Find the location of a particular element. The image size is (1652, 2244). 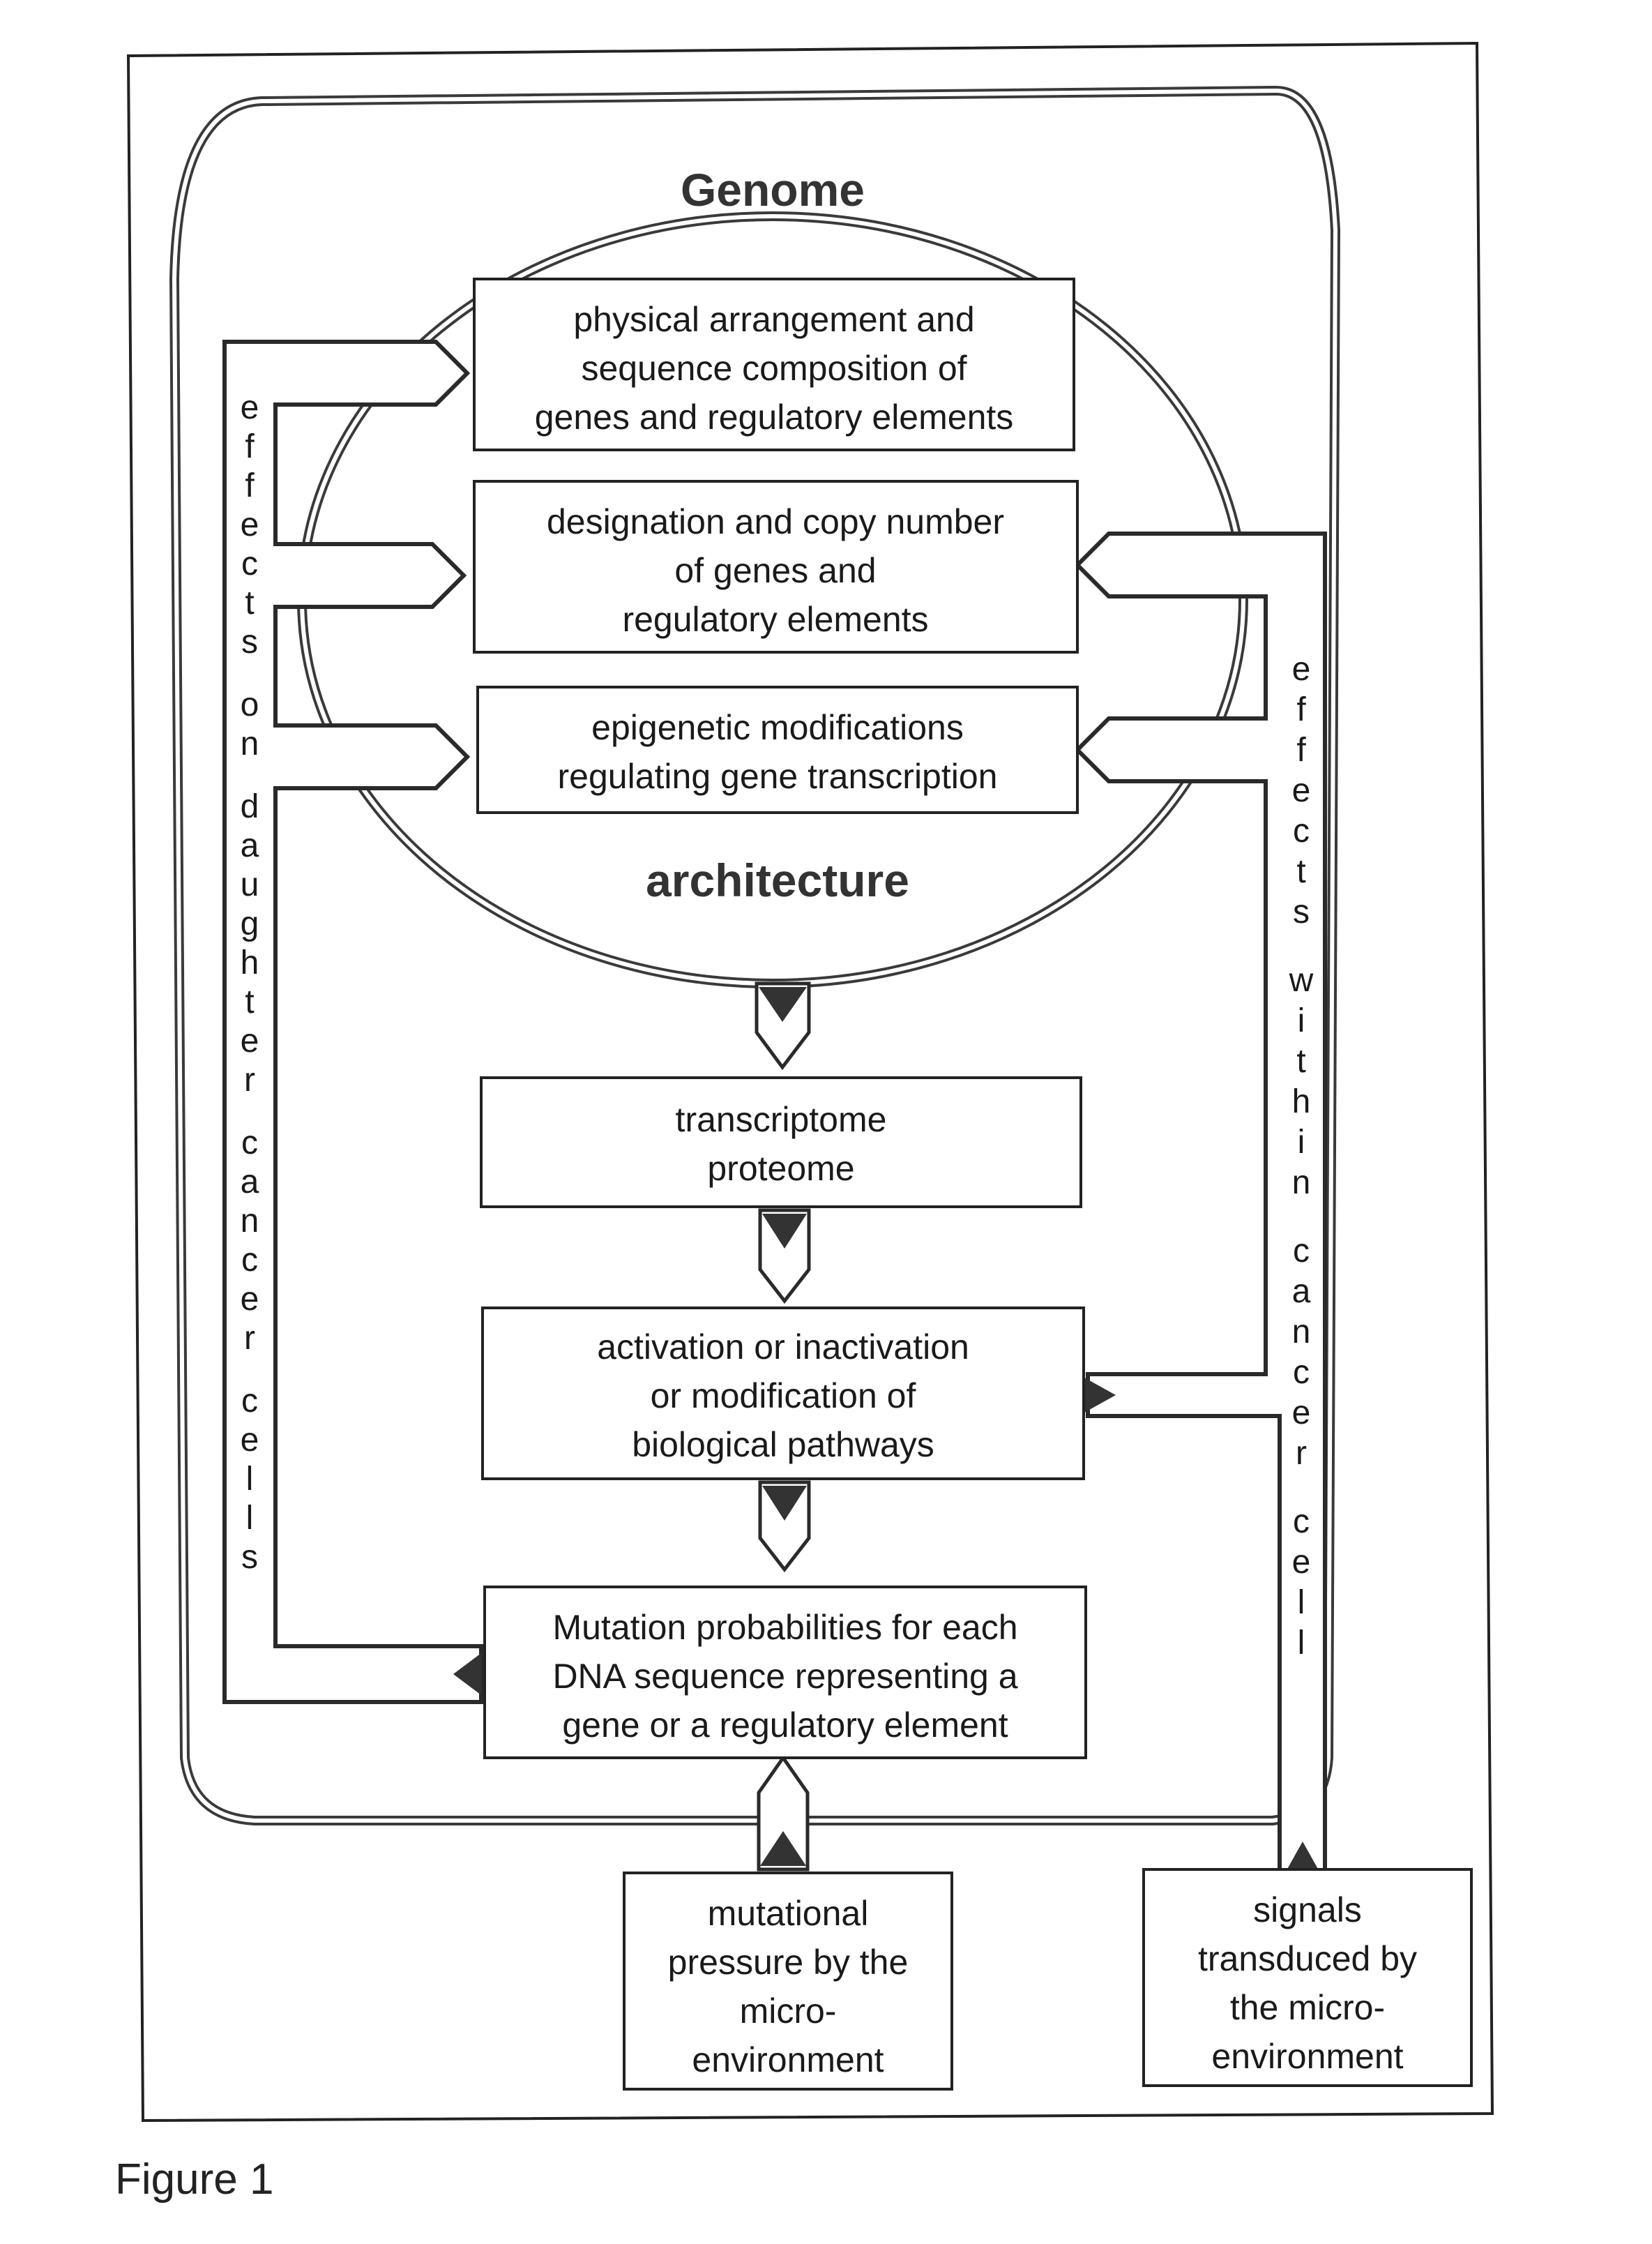

box-line: DNA sequence representing a is located at coordinates (784, 1677).